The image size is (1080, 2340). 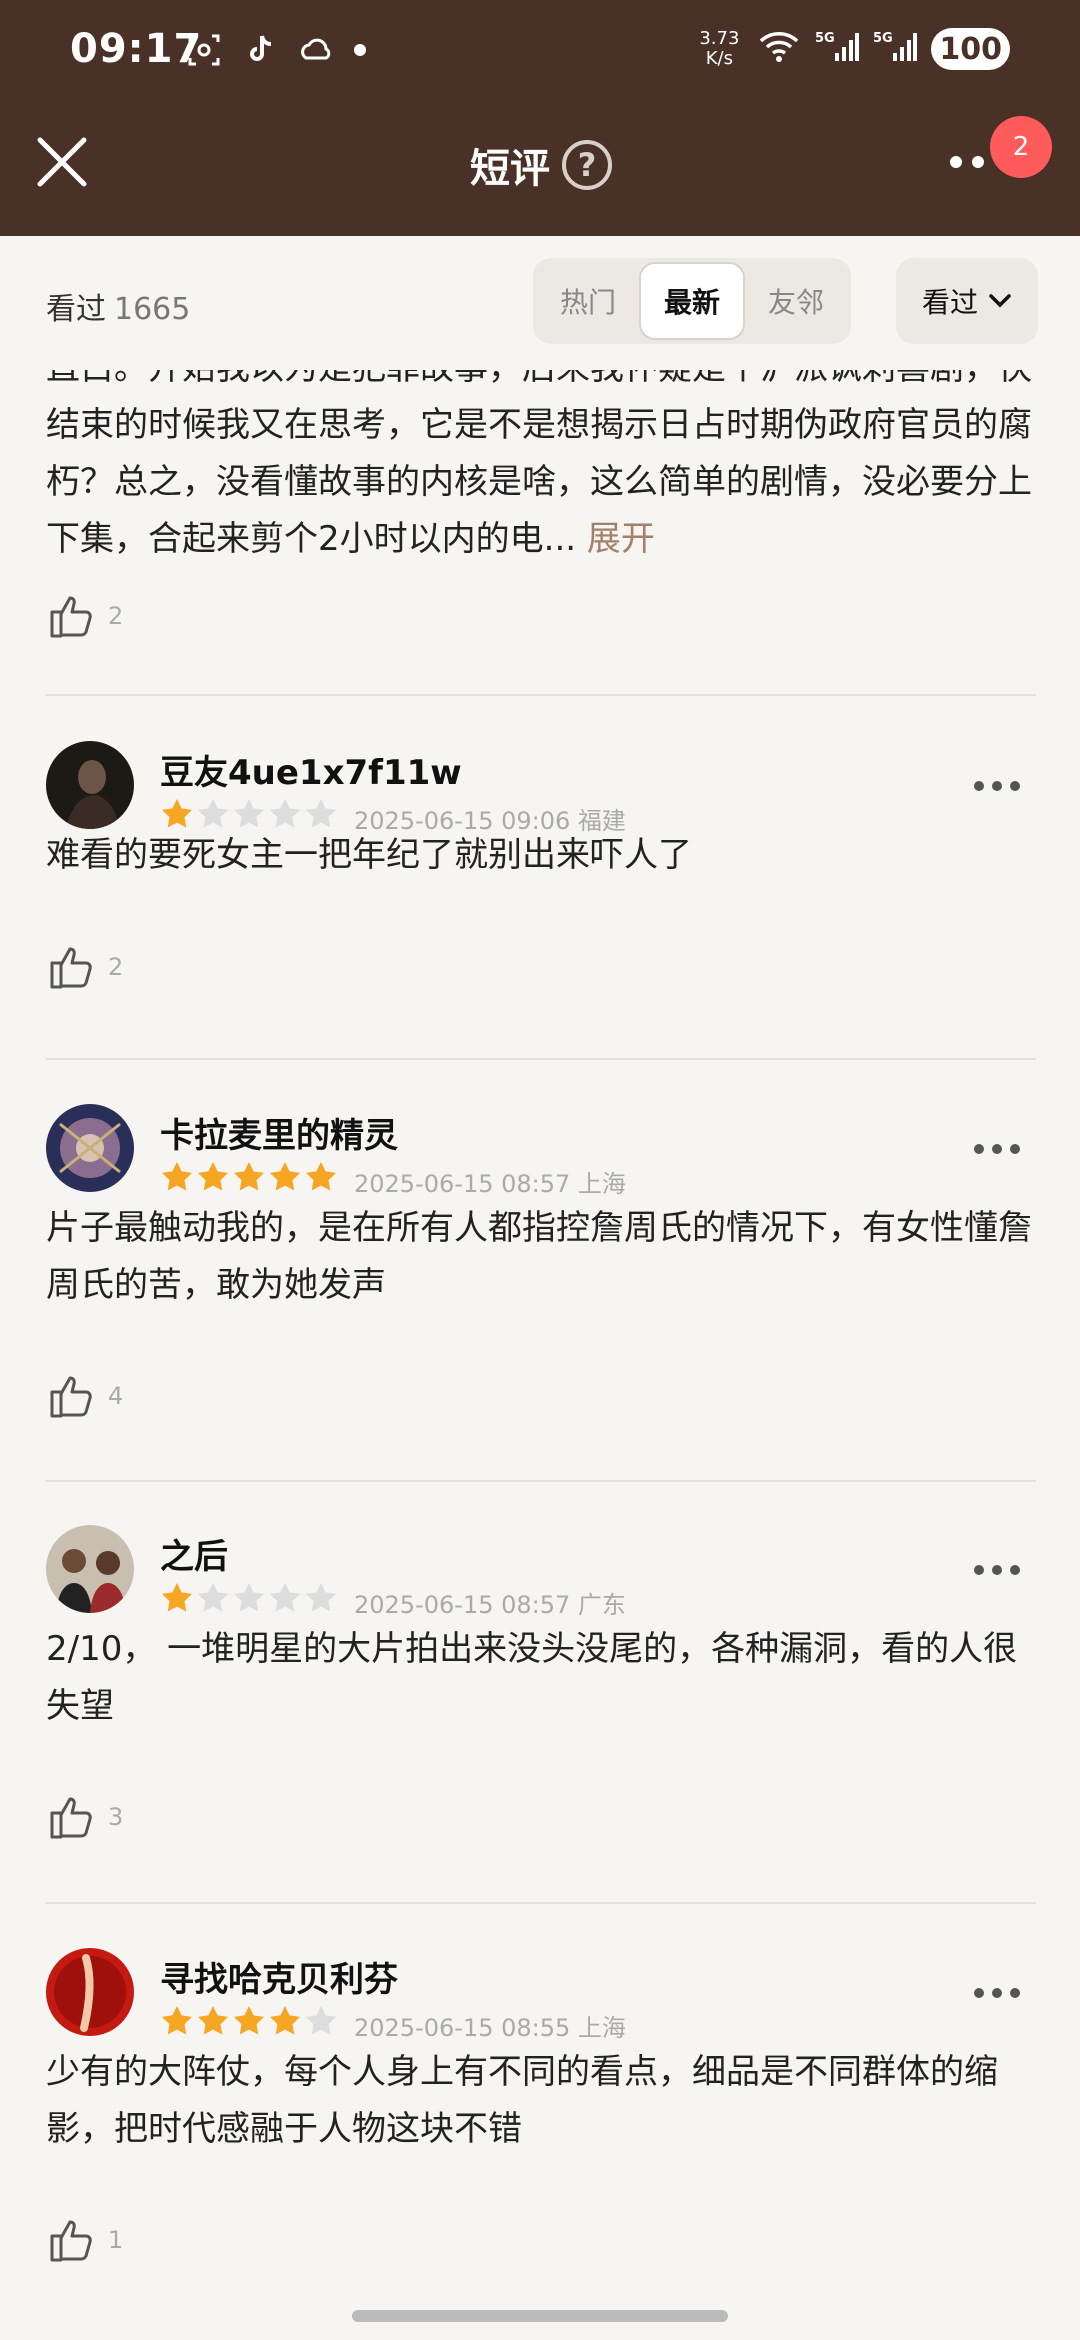 What do you see at coordinates (279, 1132) in the screenshot?
I see `username: 卡拉麦里的精灵` at bounding box center [279, 1132].